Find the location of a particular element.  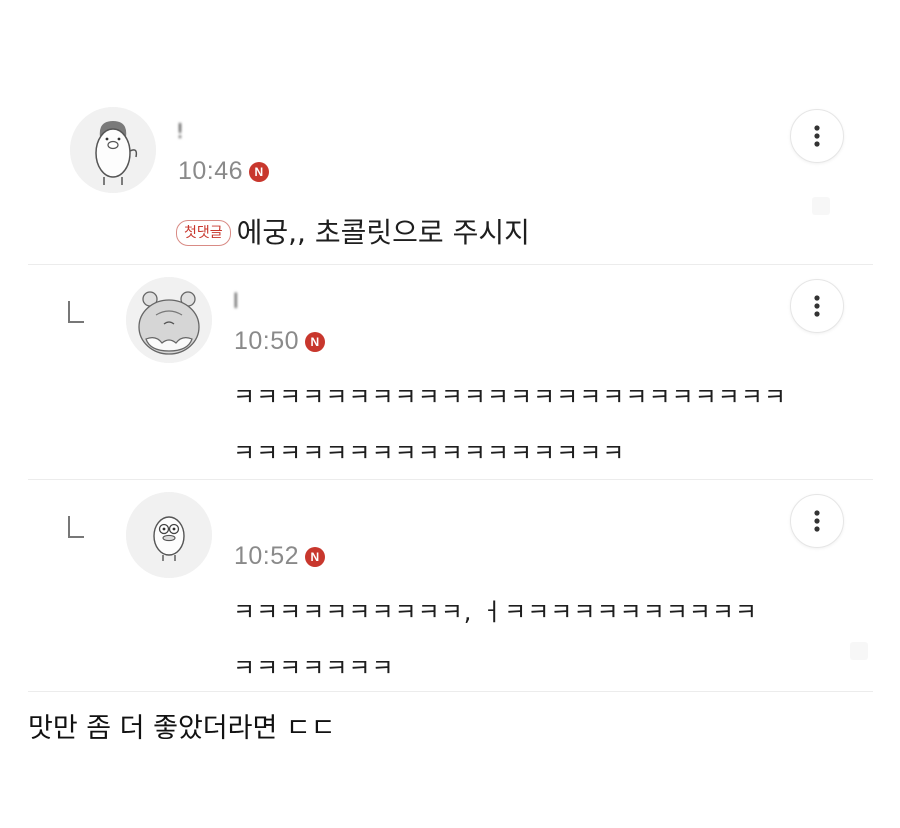

comment-timestamp: 10:46 N is located at coordinates (224, 171).